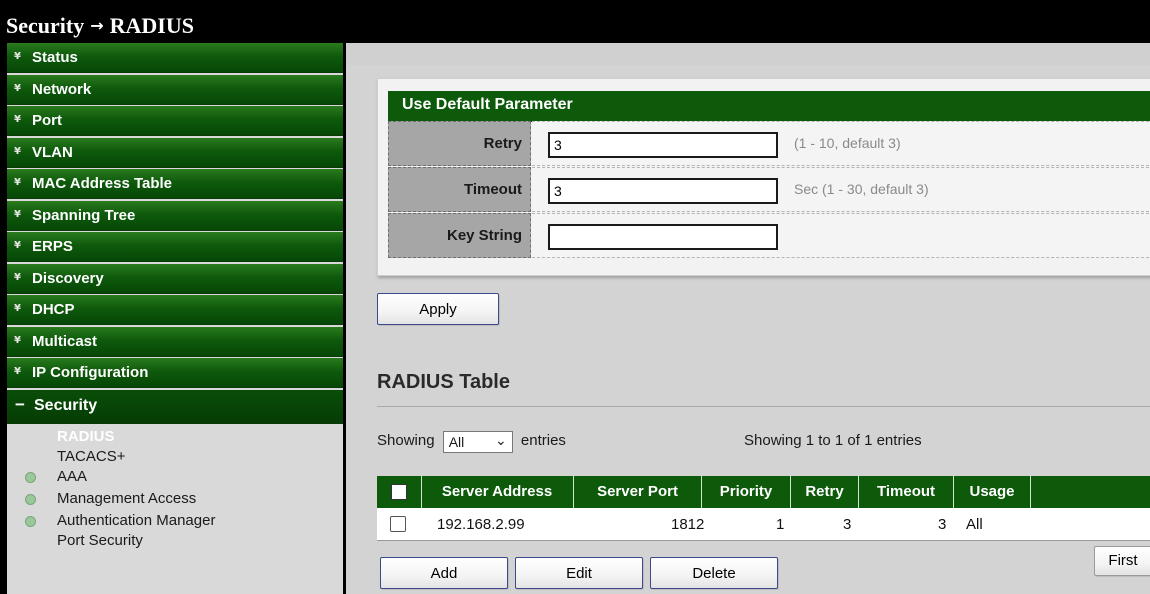  I want to click on header-checkbox-cell, so click(399, 492).